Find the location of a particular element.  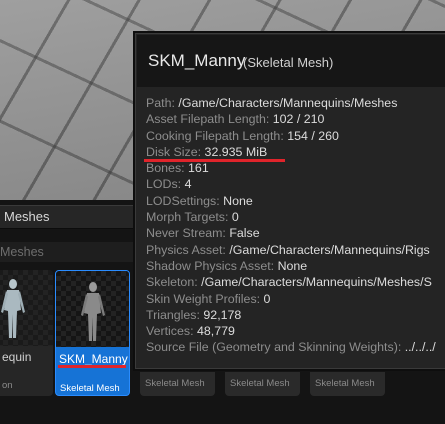

property-row: Path: /Game/Characters/Mannequins/Meshes is located at coordinates (272, 103).